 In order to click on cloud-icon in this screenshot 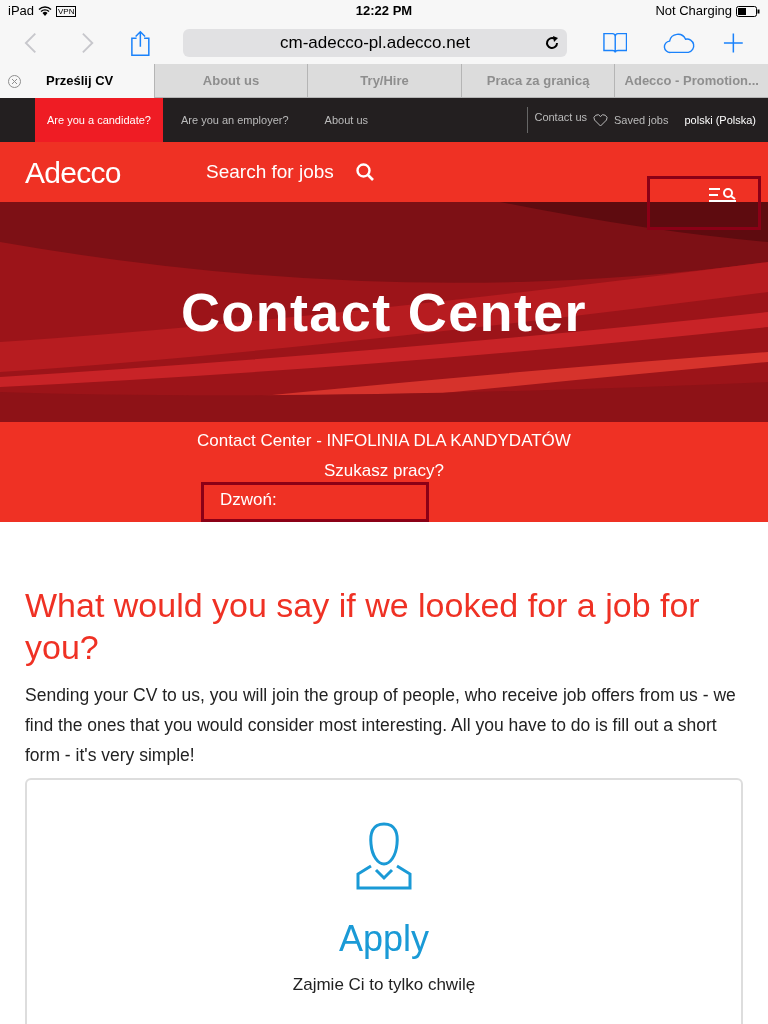, I will do `click(679, 43)`.